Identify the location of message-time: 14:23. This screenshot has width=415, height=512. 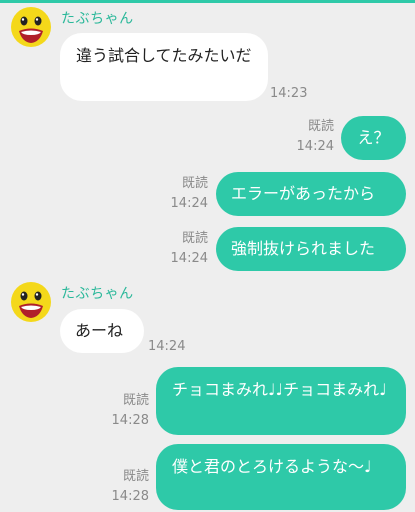
(289, 93).